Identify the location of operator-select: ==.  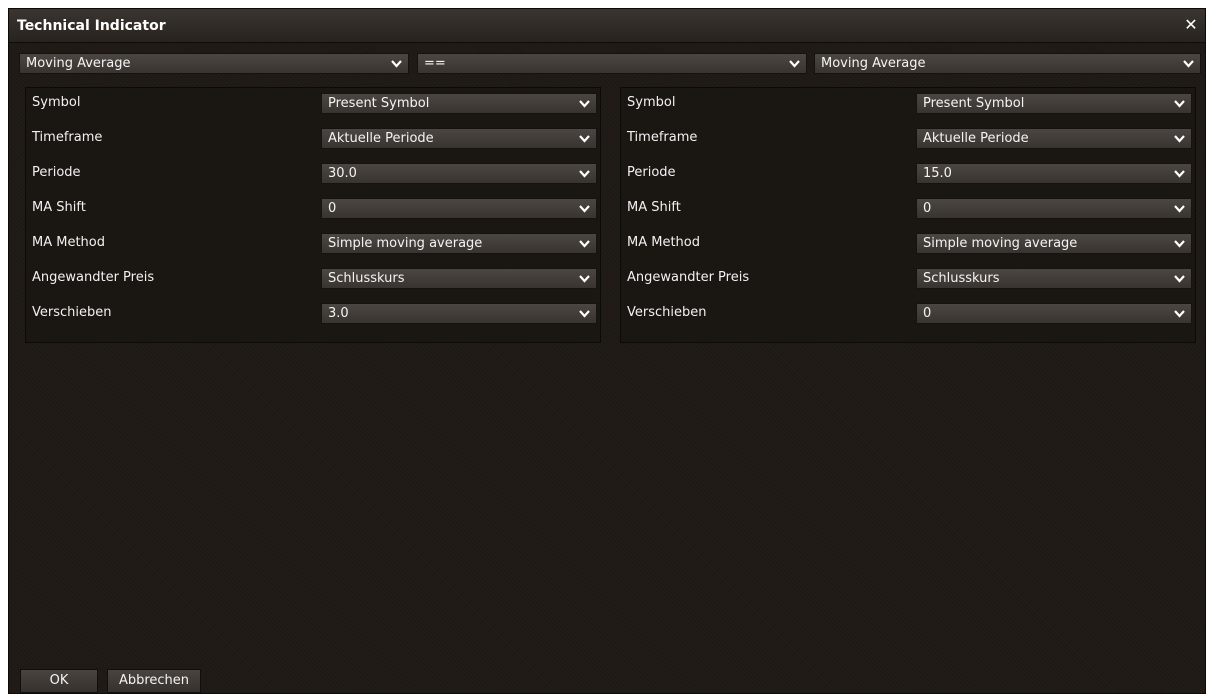
(612, 63).